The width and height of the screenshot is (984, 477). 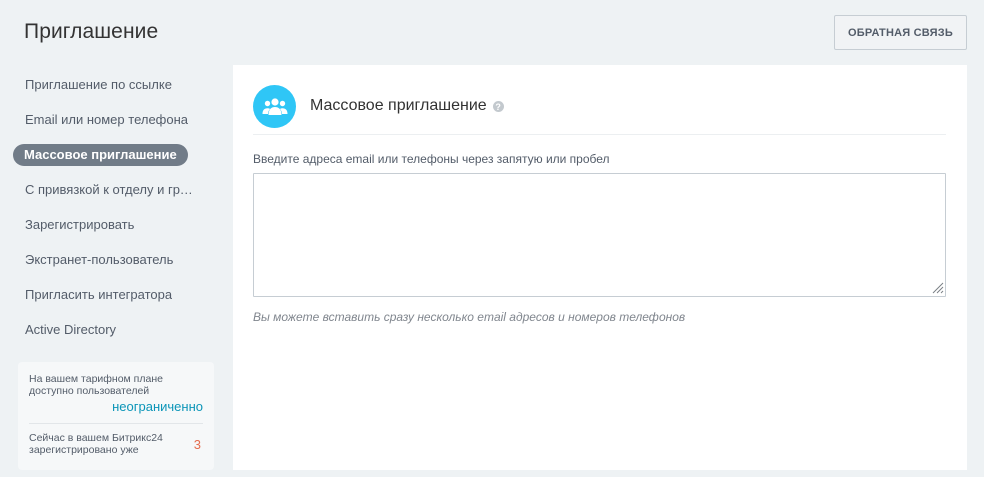 I want to click on users-group-icon, so click(x=274, y=106).